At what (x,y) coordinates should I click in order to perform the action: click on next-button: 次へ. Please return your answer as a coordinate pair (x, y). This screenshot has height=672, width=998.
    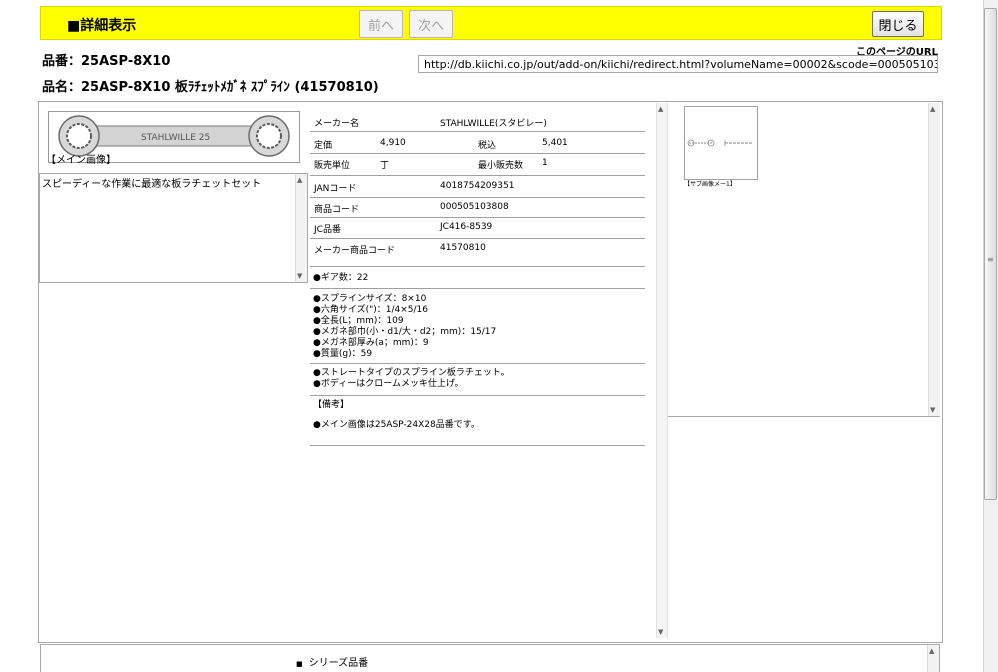
    Looking at the image, I should click on (431, 24).